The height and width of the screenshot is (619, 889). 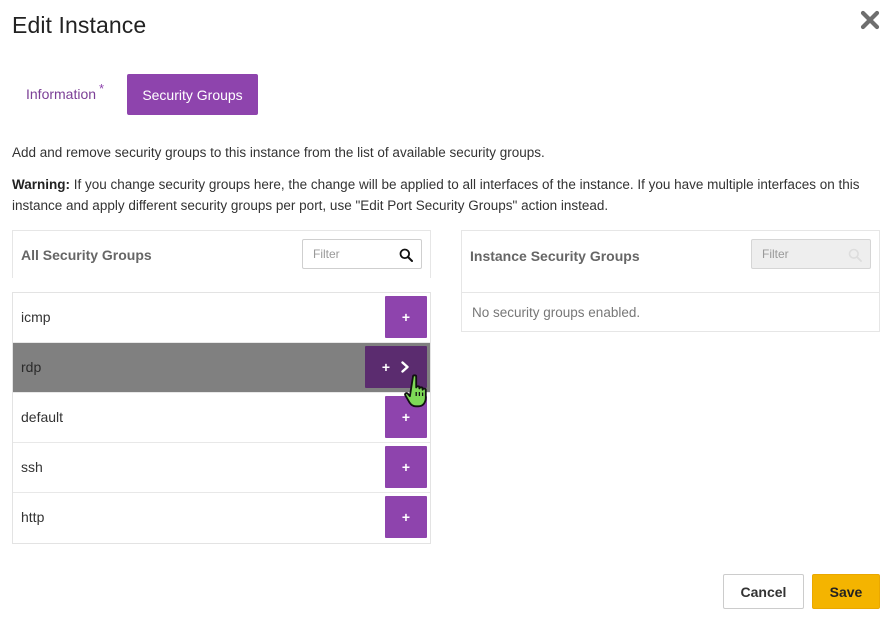 I want to click on tab-information-label: Information, so click(x=61, y=94).